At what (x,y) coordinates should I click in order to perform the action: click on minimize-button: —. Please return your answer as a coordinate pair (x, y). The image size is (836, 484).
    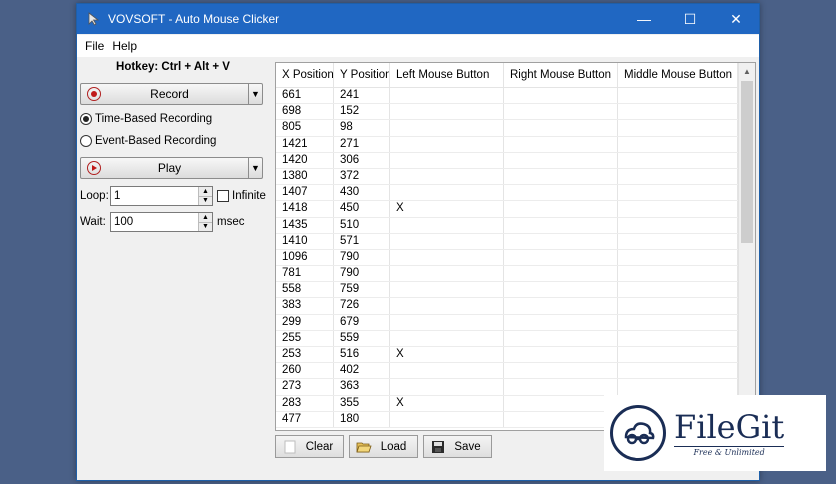
    Looking at the image, I should click on (644, 19).